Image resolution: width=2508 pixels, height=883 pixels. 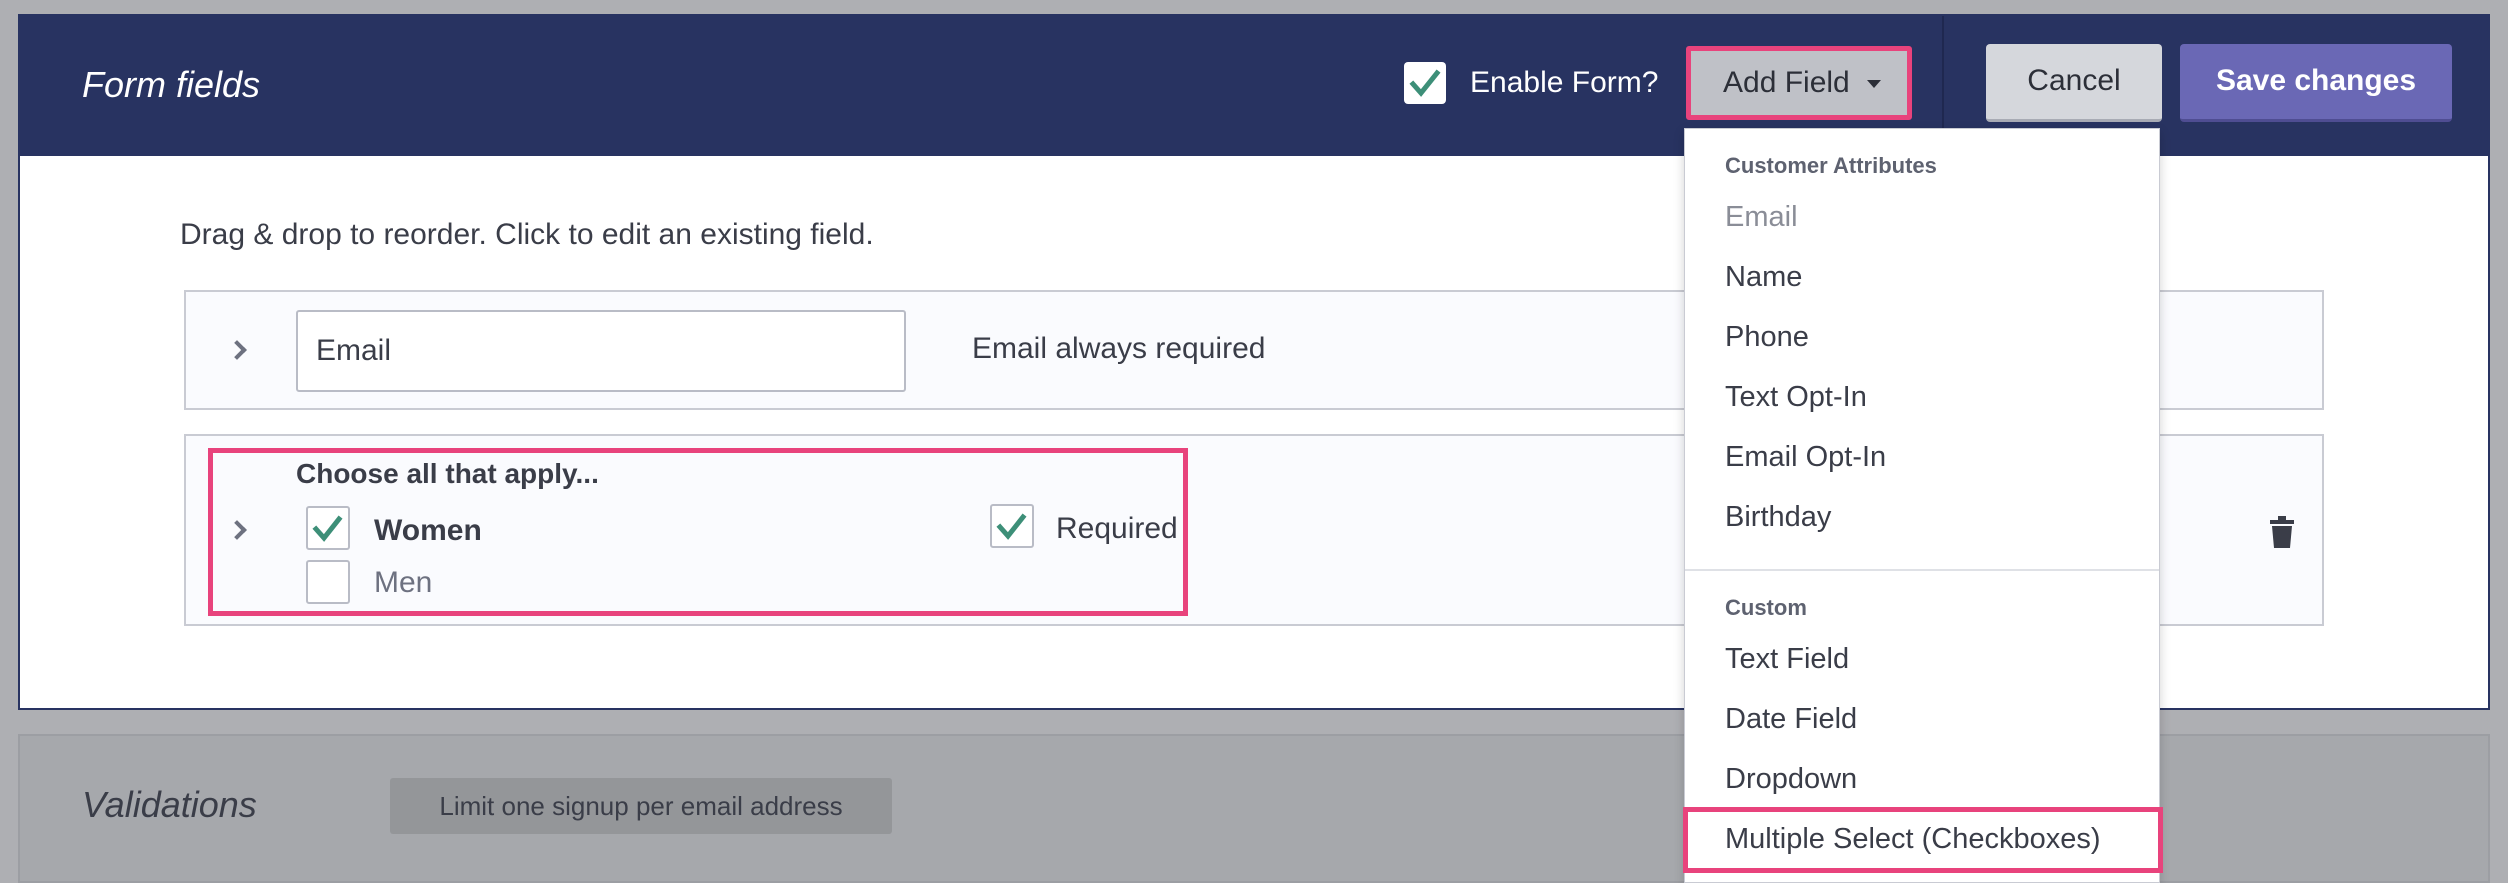 I want to click on option-men-checkbox, so click(x=328, y=582).